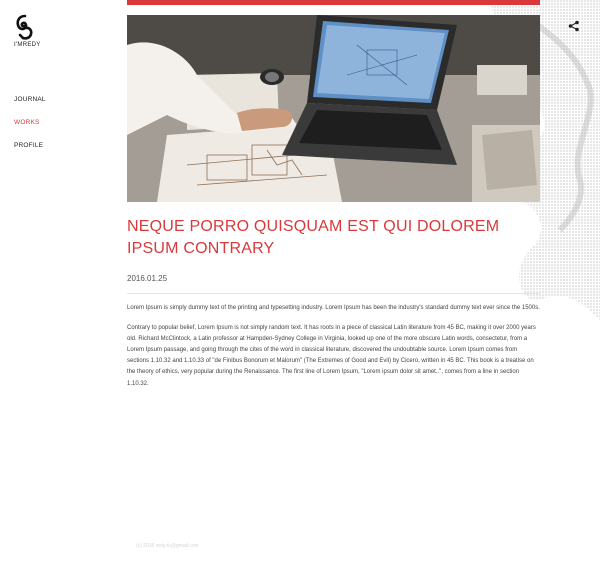  I want to click on logo: I'MREDY, so click(30, 31).